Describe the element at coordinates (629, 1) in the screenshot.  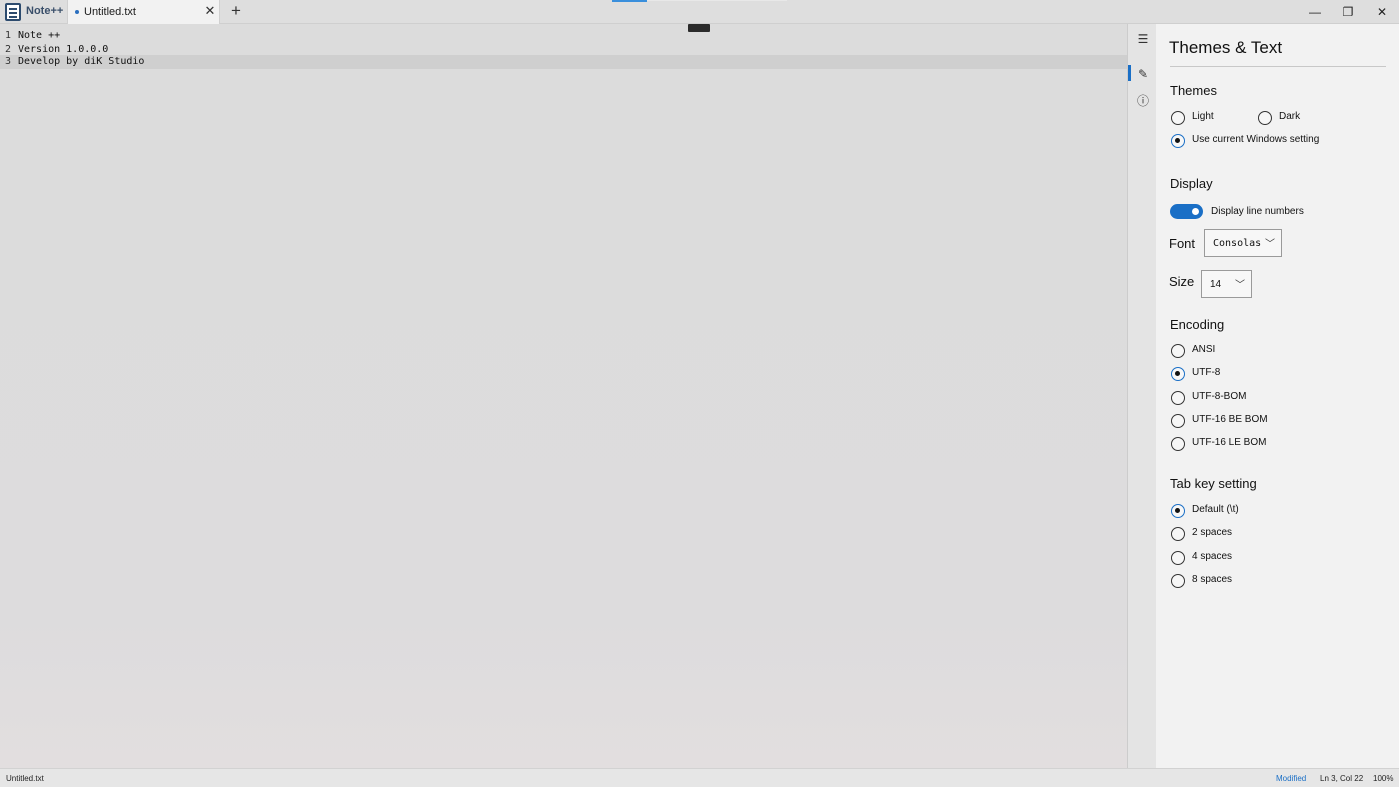
I see `drag-region-accent` at that location.